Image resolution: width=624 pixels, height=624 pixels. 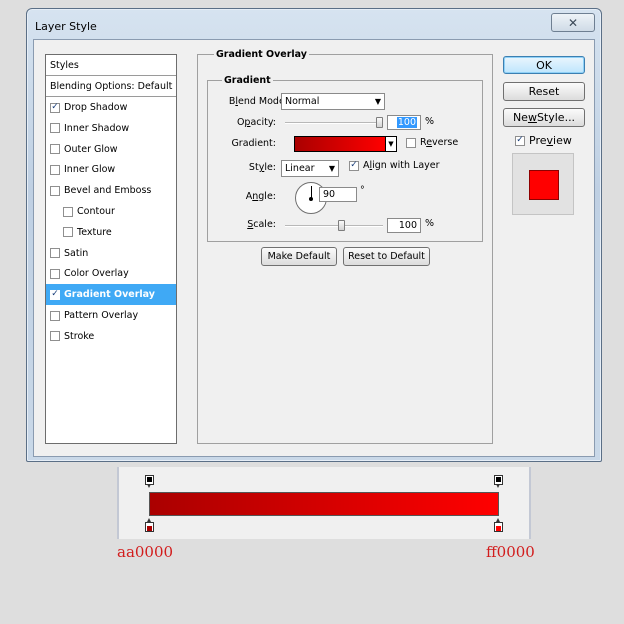 I want to click on close-icon: ✕, so click(x=573, y=22).